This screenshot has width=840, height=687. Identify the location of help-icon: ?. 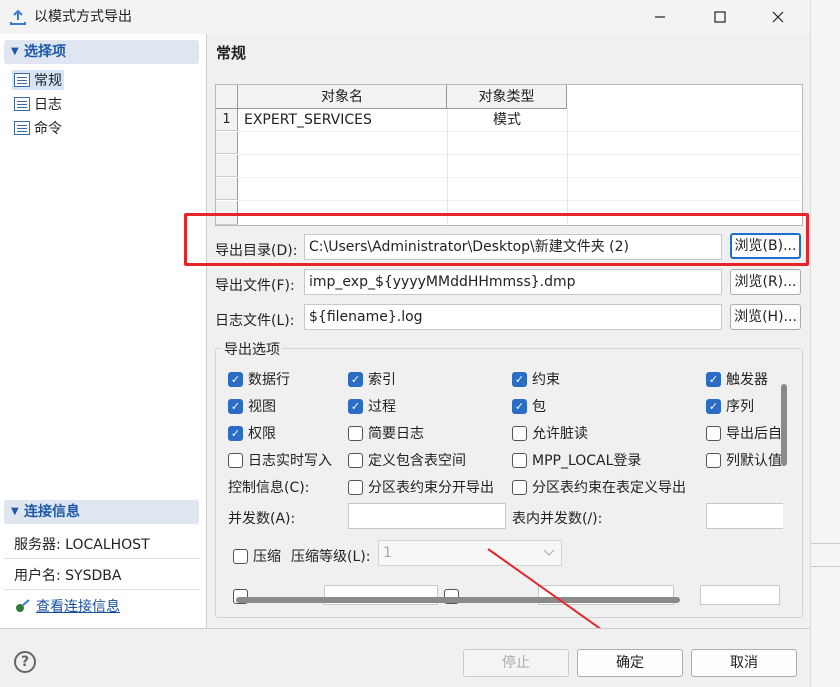
(25, 662).